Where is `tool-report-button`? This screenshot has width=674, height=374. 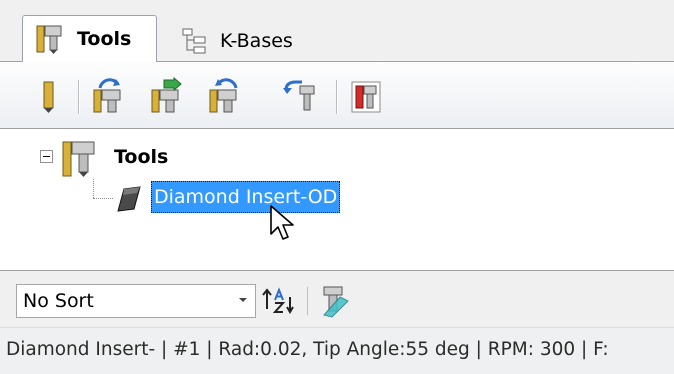
tool-report-button is located at coordinates (366, 96).